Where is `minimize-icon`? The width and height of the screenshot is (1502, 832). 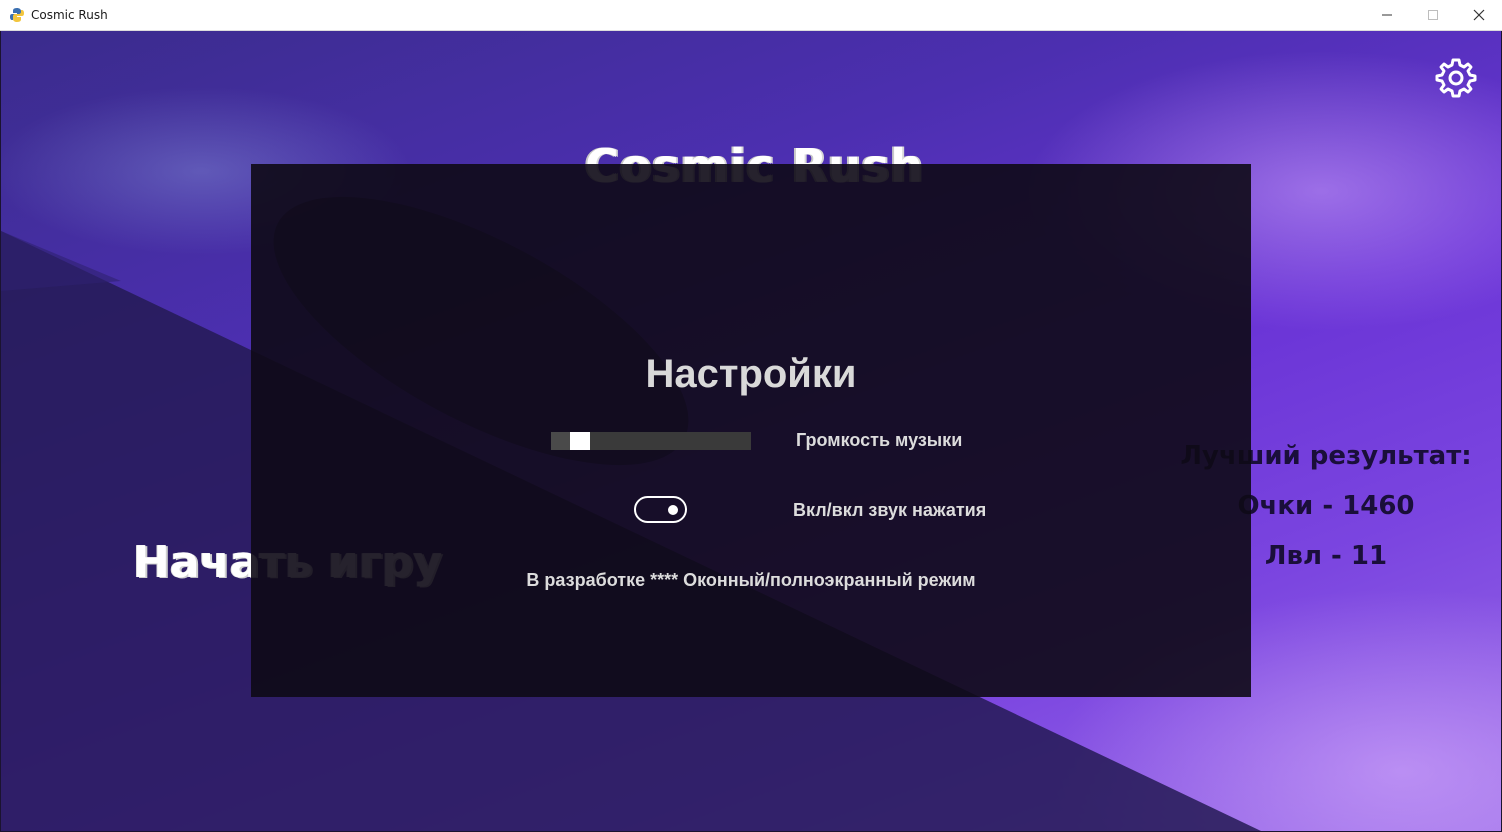 minimize-icon is located at coordinates (1387, 15).